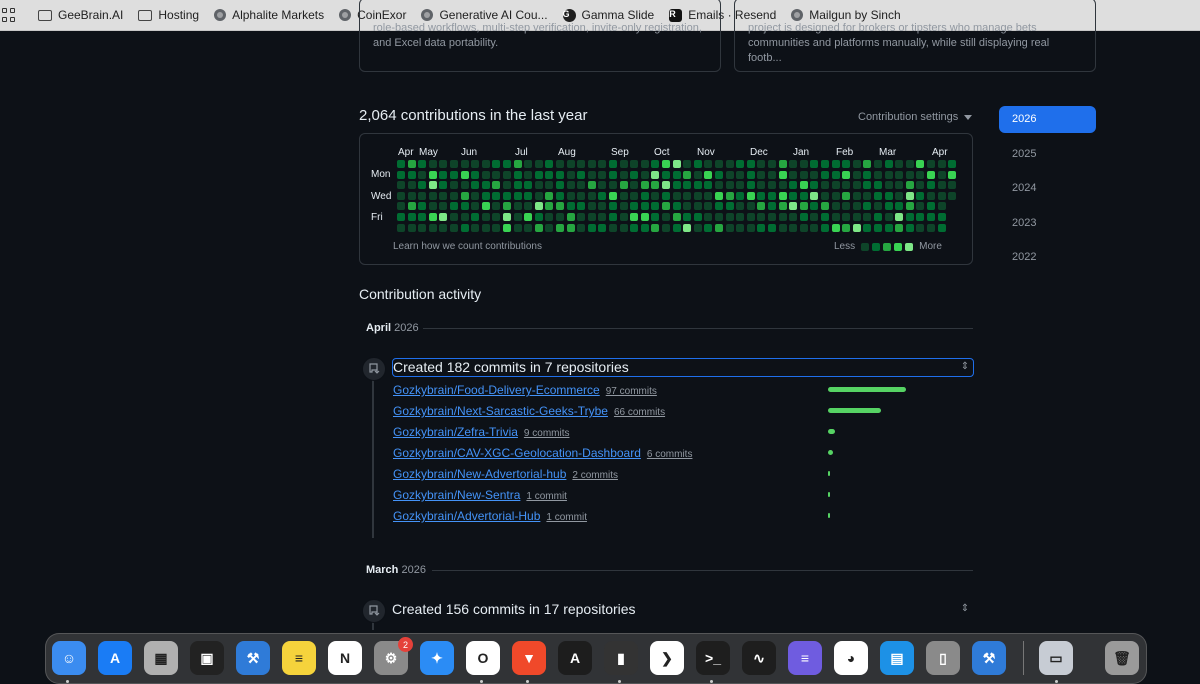 The width and height of the screenshot is (1200, 684). Describe the element at coordinates (529, 658) in the screenshot. I see `brave-icon: ▼` at that location.